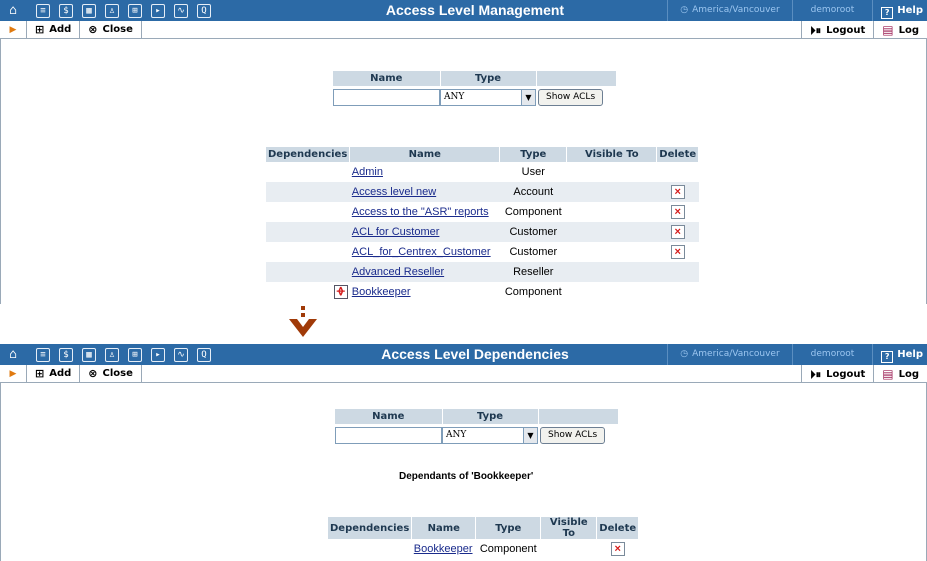  I want to click on toolbar: ▶ ⊞ Add ⊗ Close ⏵⏸ Logout ▤ Log, so click(463, 373).